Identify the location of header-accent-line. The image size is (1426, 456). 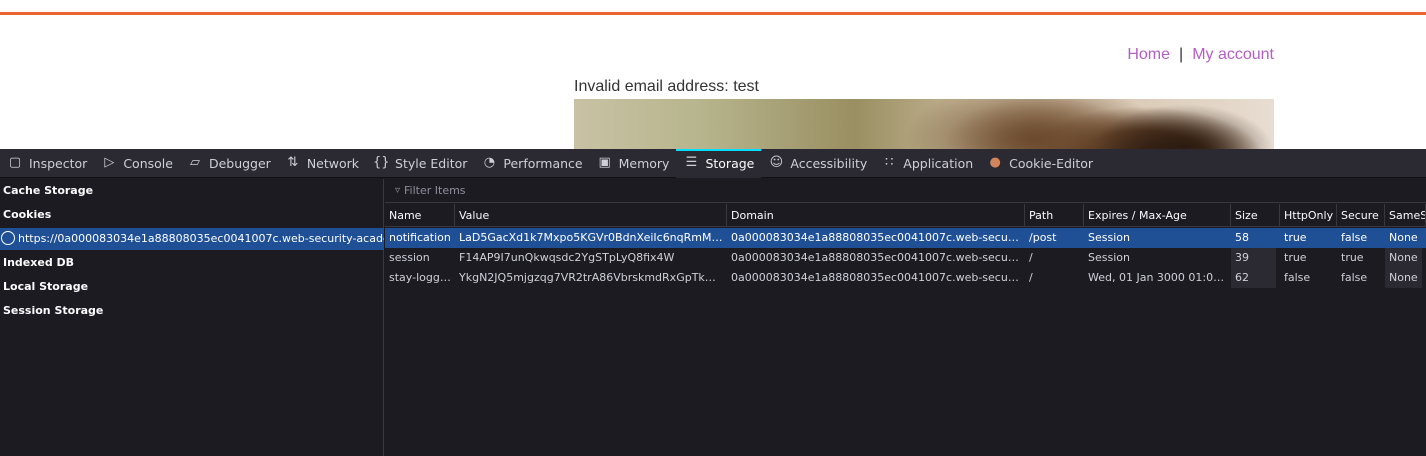
(713, 13).